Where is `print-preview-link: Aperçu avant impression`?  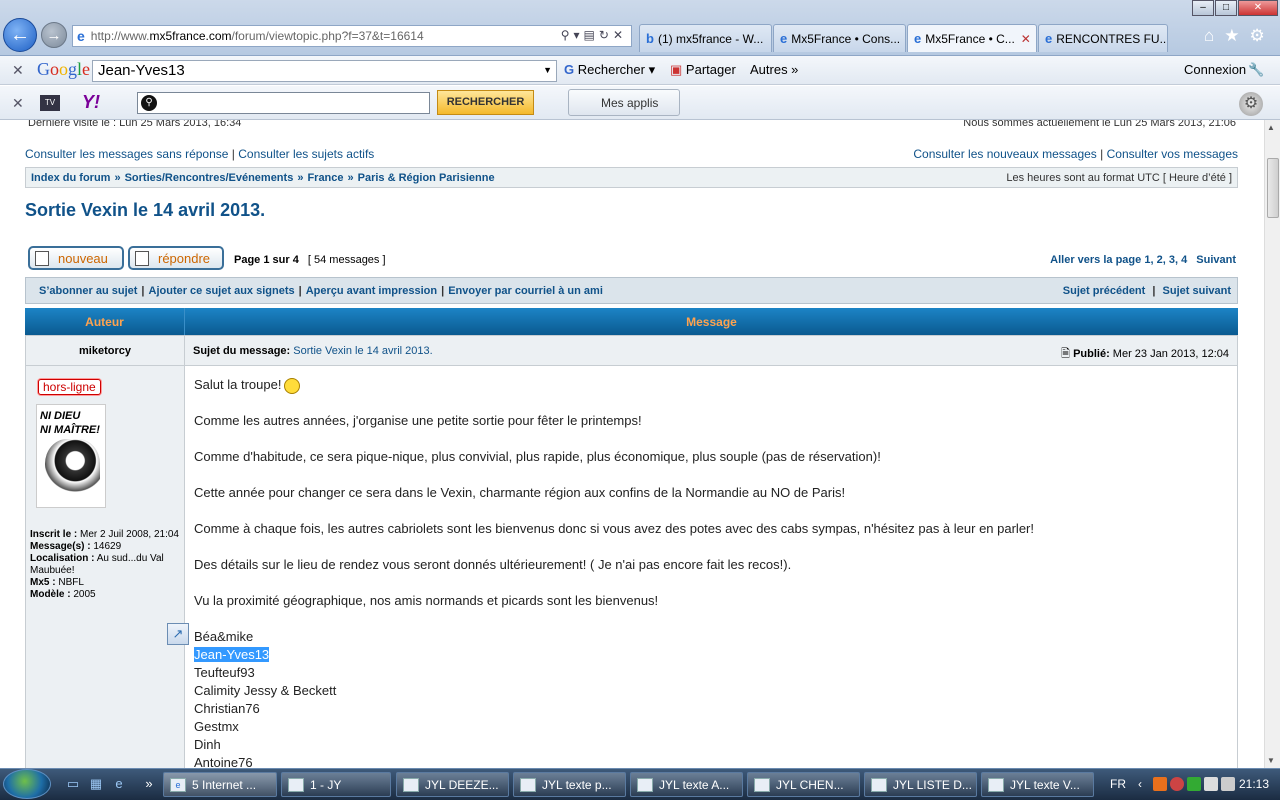
print-preview-link: Aperçu avant impression is located at coordinates (371, 291).